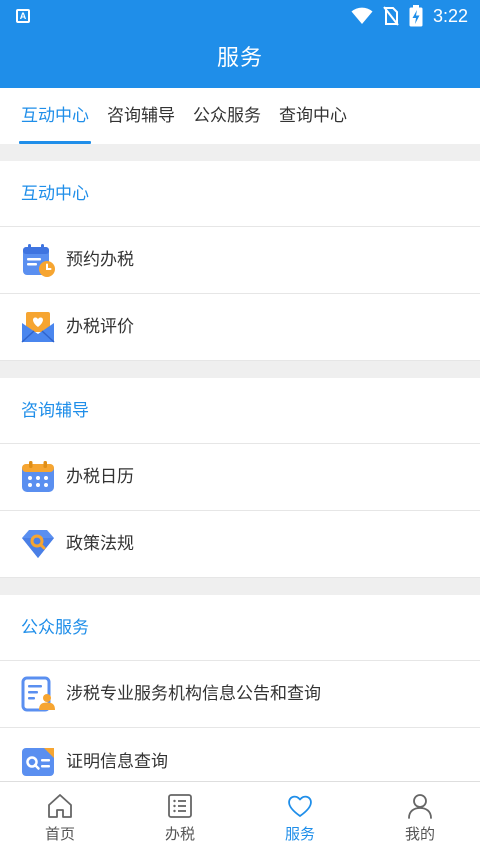  I want to click on top-bar: A 3:22 服务, so click(240, 44).